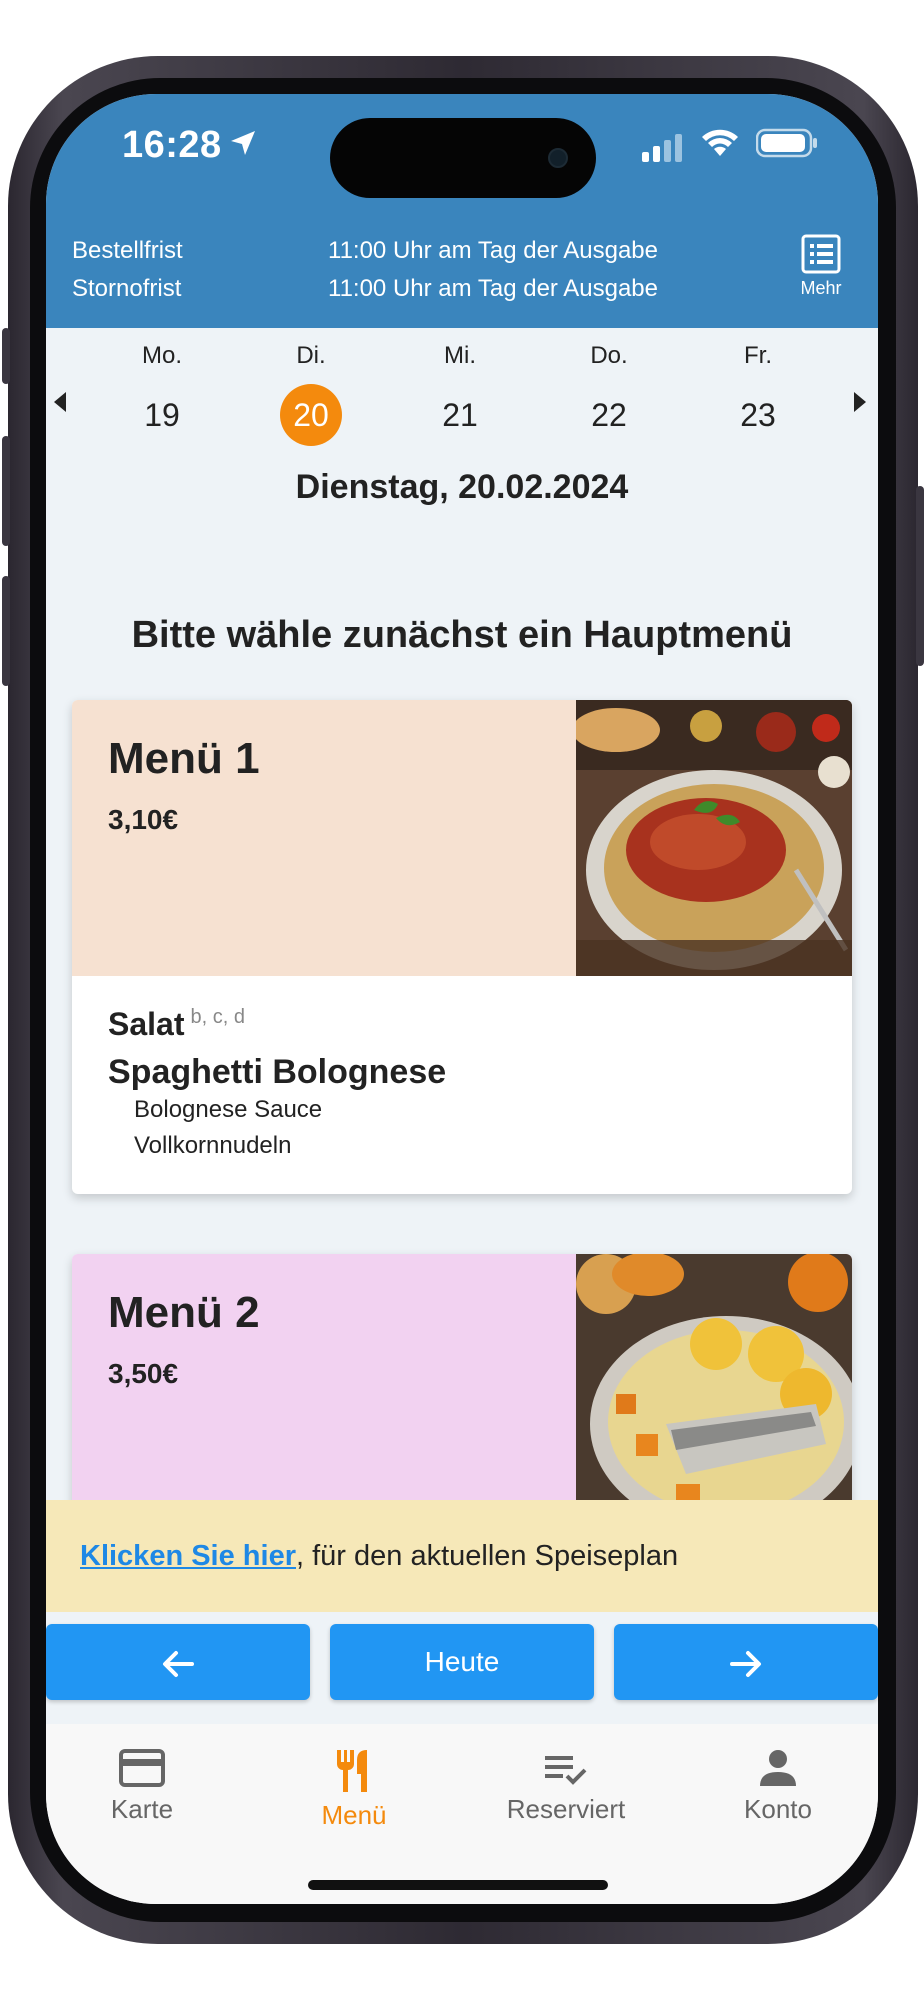  Describe the element at coordinates (354, 1815) in the screenshot. I see `tab-label: Menü` at that location.